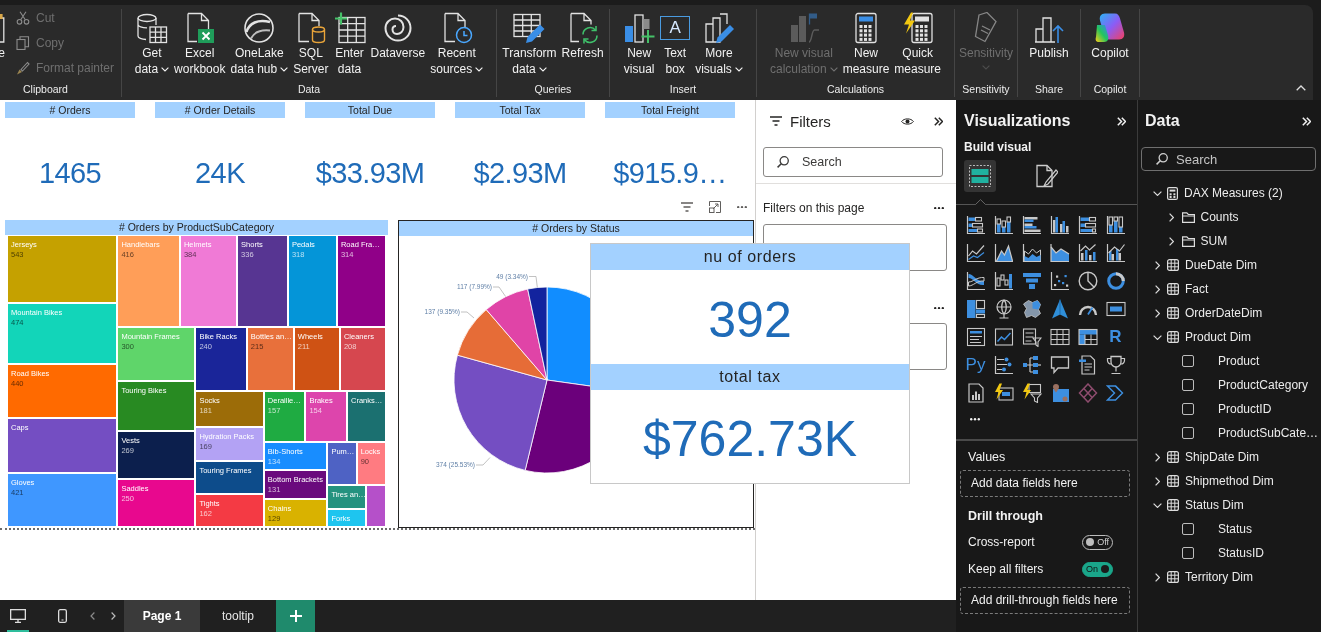 Image resolution: width=1321 pixels, height=632 pixels. Describe the element at coordinates (998, 147) in the screenshot. I see `section-label: Build visual` at that location.